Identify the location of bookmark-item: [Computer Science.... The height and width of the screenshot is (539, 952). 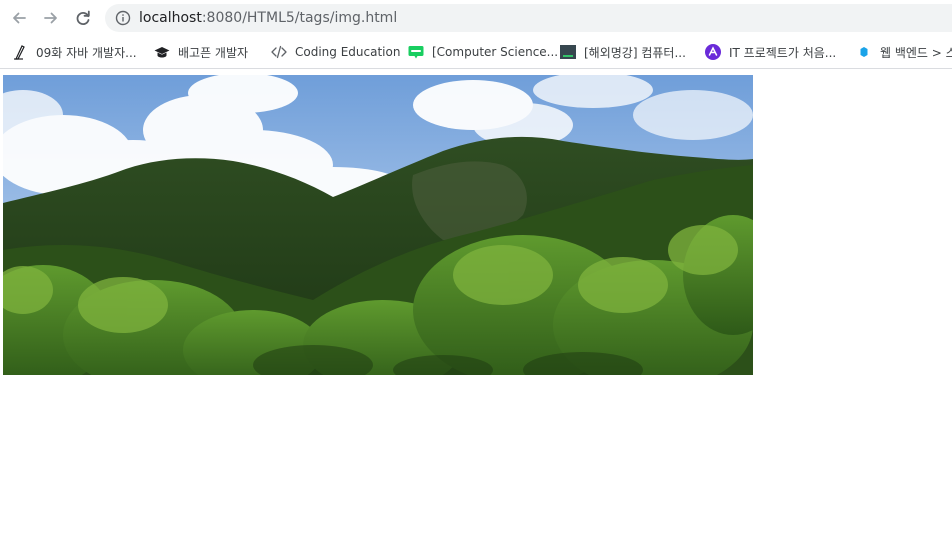
(483, 52).